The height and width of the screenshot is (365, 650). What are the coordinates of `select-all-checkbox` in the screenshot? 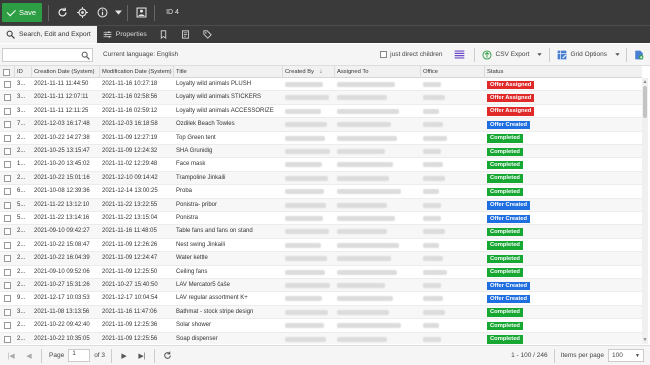 It's located at (6, 72).